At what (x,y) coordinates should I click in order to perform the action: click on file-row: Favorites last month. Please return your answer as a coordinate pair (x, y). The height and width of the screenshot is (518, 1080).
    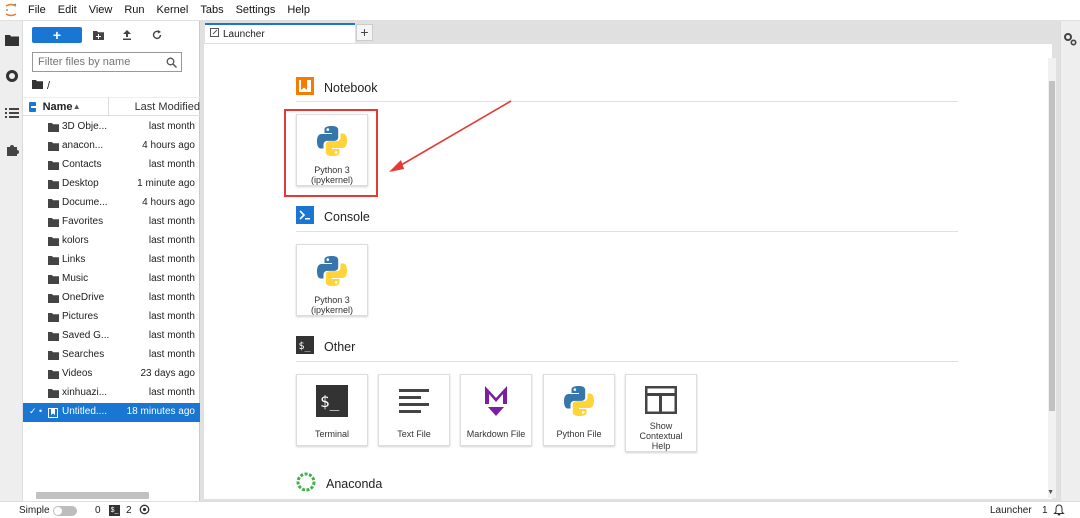
    Looking at the image, I should click on (111, 222).